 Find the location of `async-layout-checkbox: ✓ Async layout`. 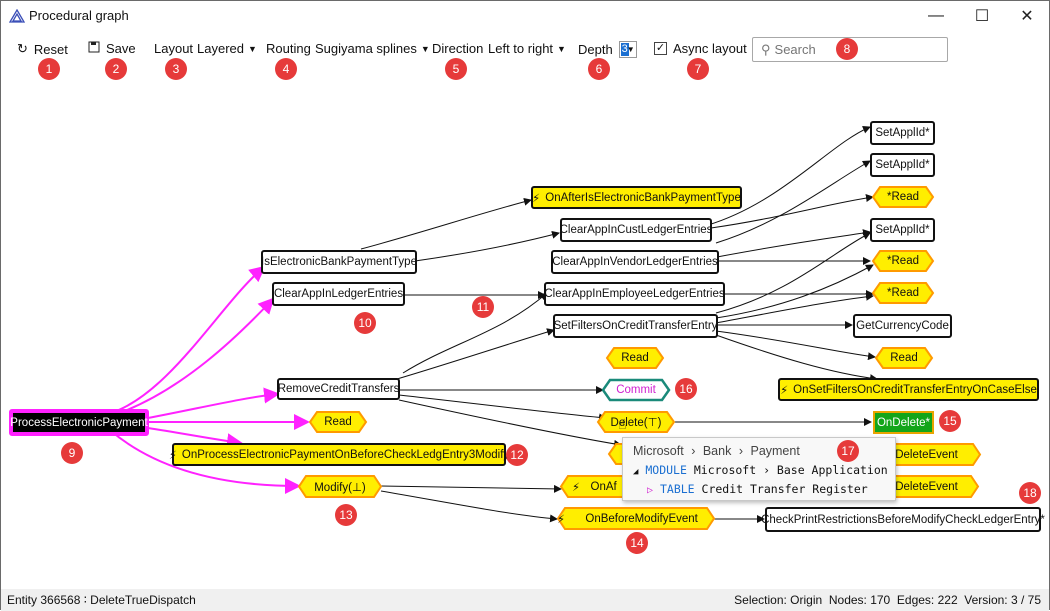

async-layout-checkbox: ✓ Async layout is located at coordinates (700, 48).